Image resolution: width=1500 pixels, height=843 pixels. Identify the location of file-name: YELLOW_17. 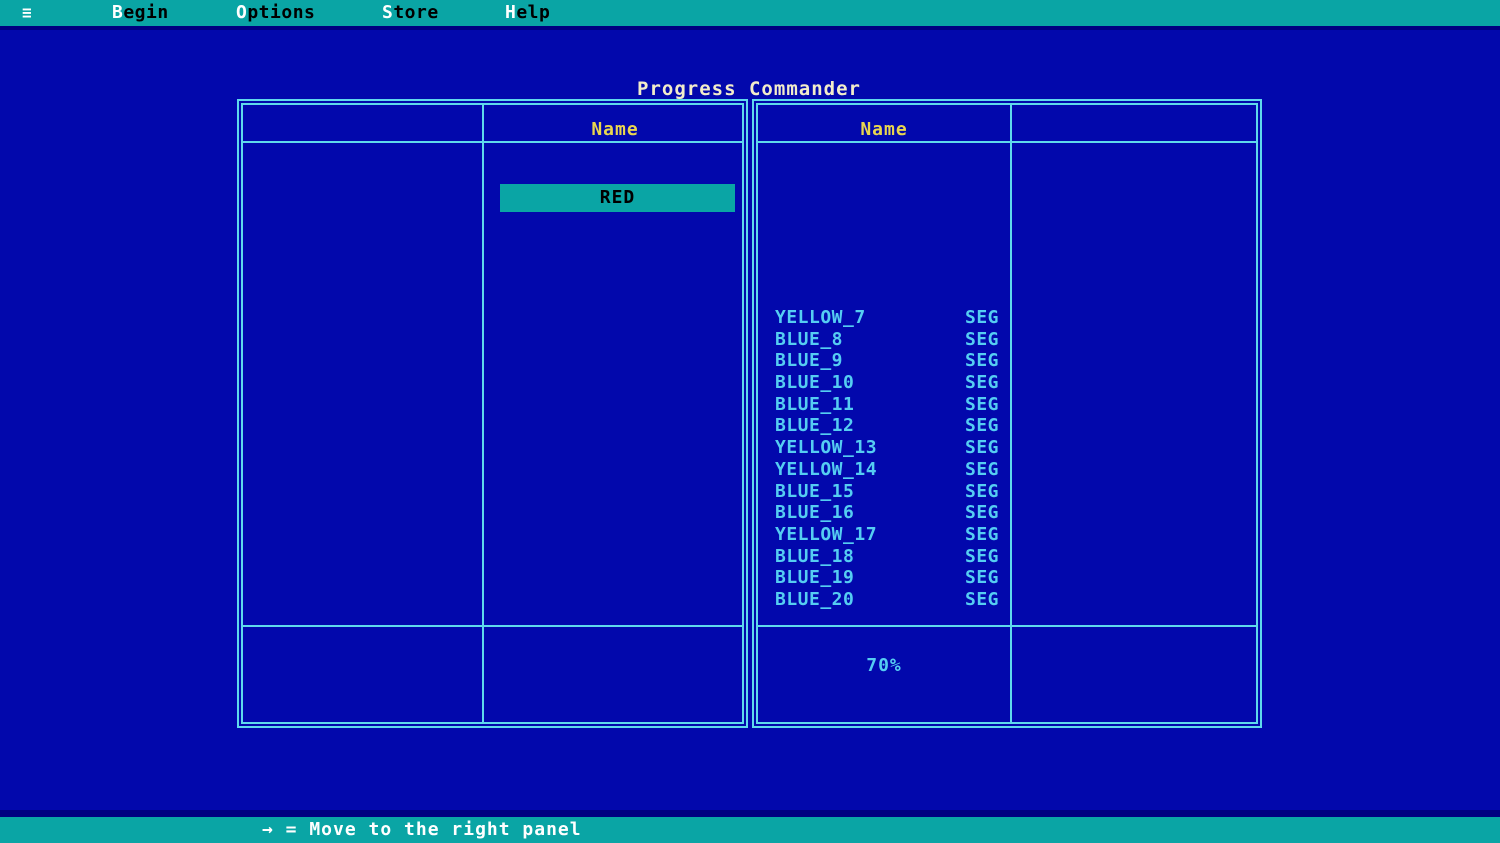
(826, 534).